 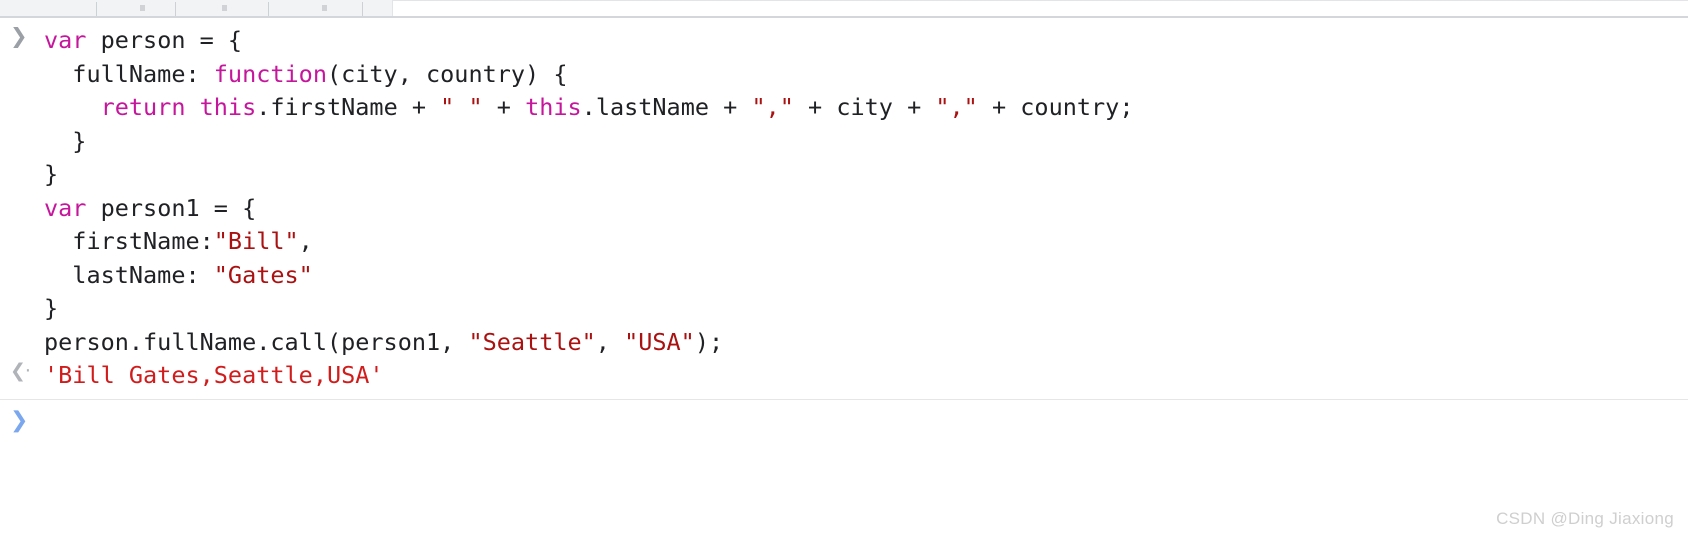 I want to click on code-token: fullName:, so click(x=129, y=73).